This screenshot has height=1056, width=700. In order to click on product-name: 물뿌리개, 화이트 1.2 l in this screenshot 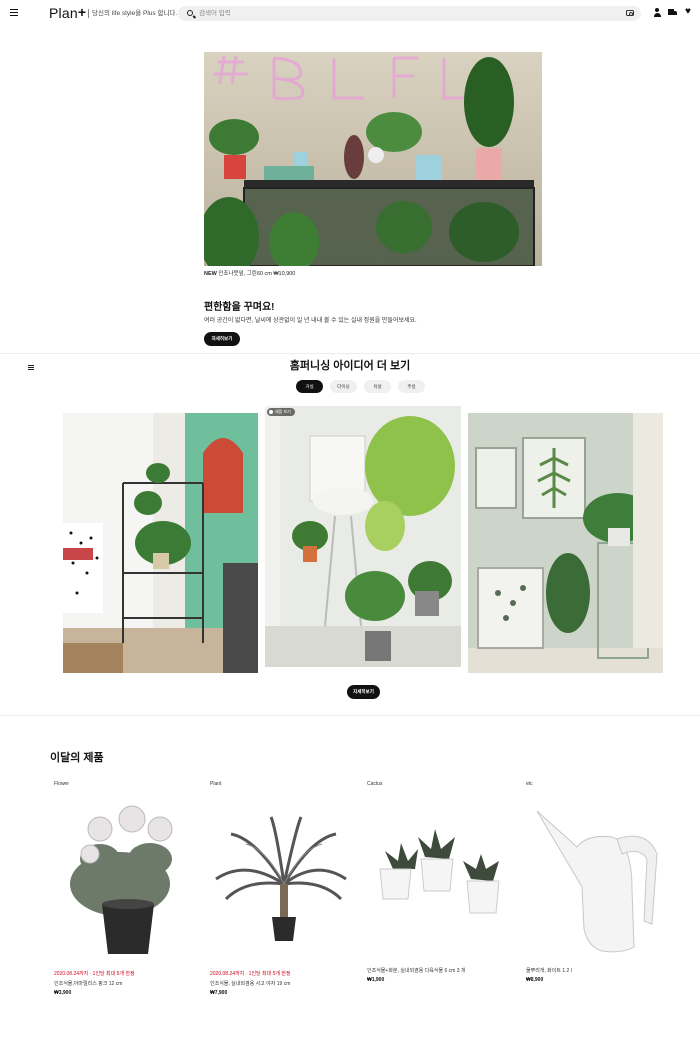, I will do `click(549, 971)`.